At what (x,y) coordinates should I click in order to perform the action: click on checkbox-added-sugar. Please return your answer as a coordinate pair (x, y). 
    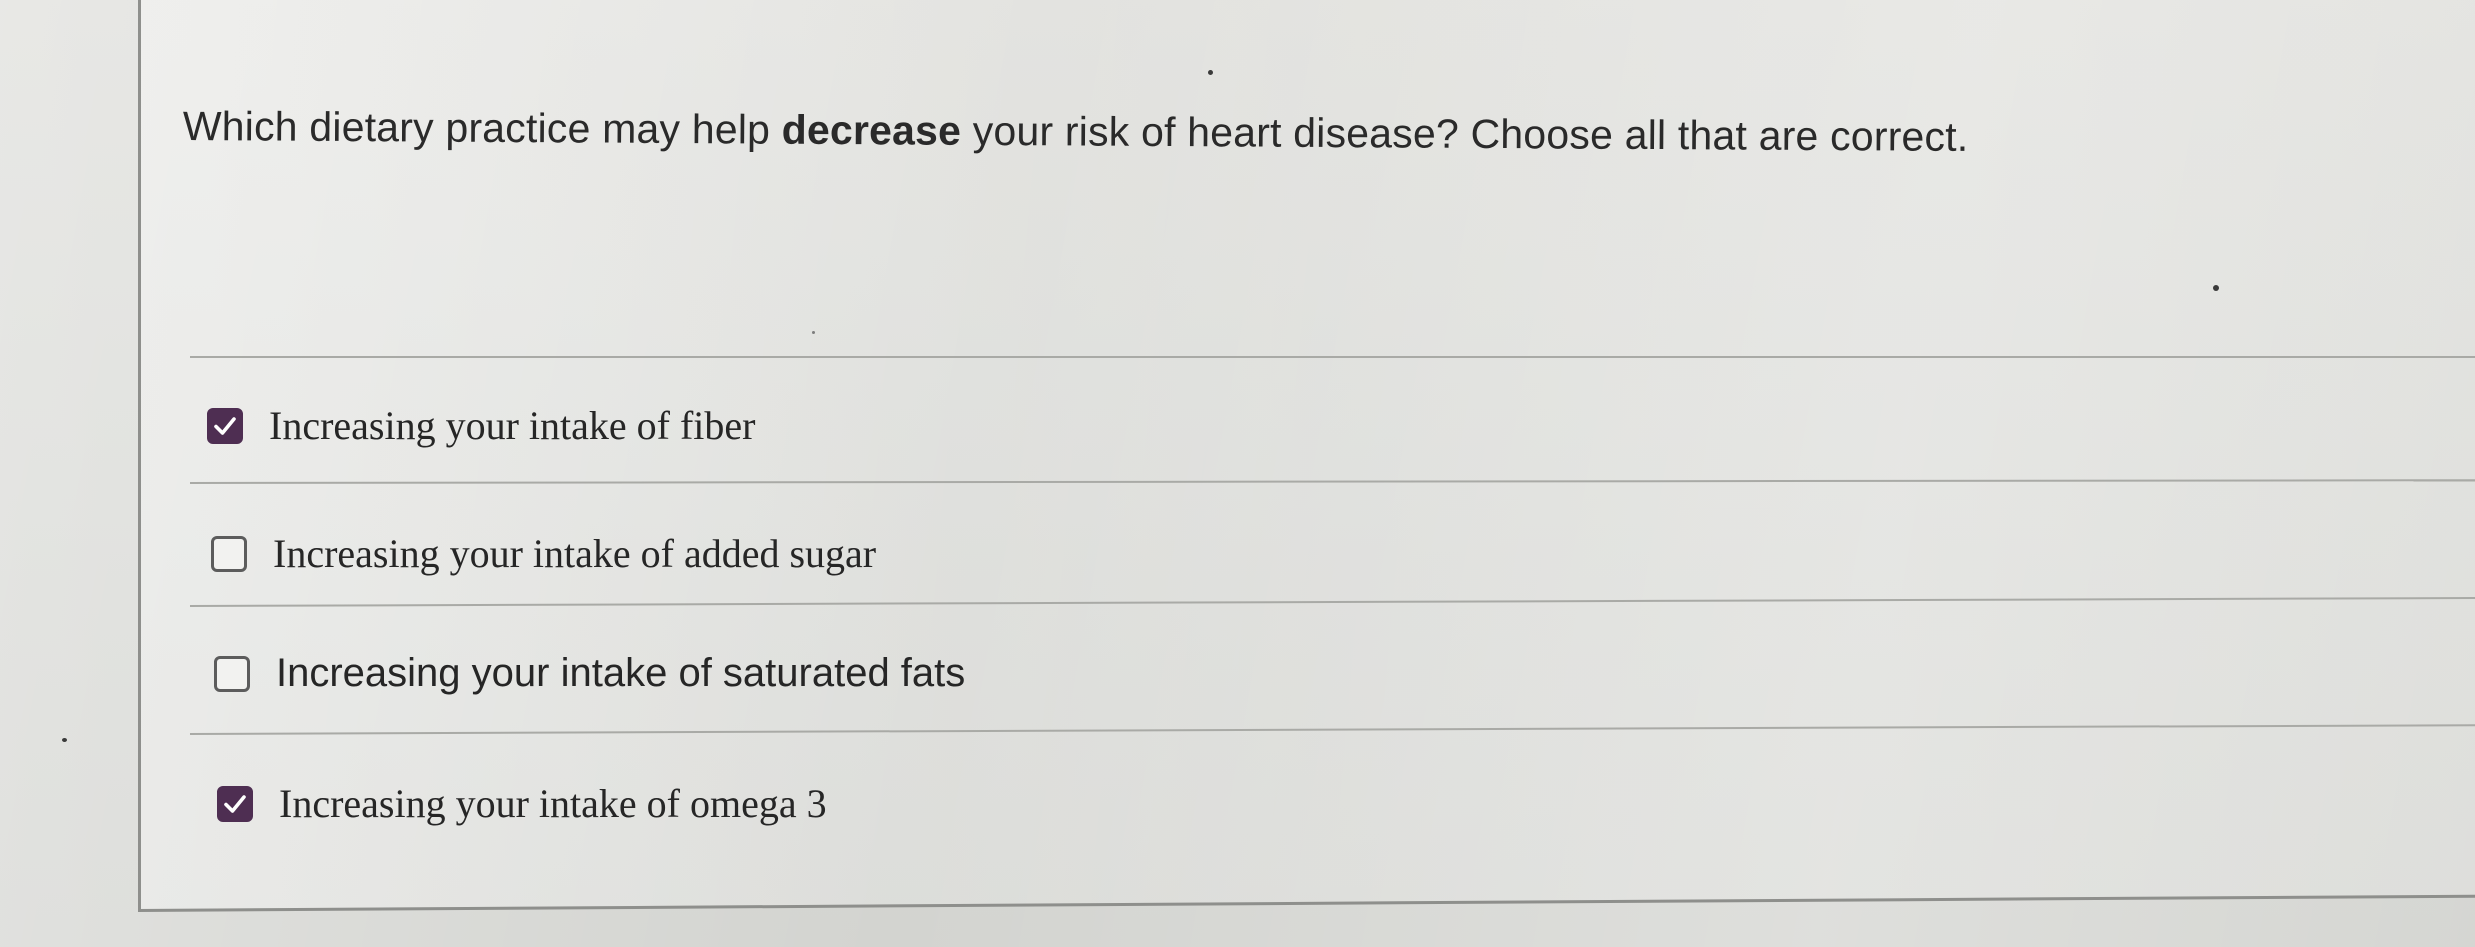
    Looking at the image, I should click on (229, 553).